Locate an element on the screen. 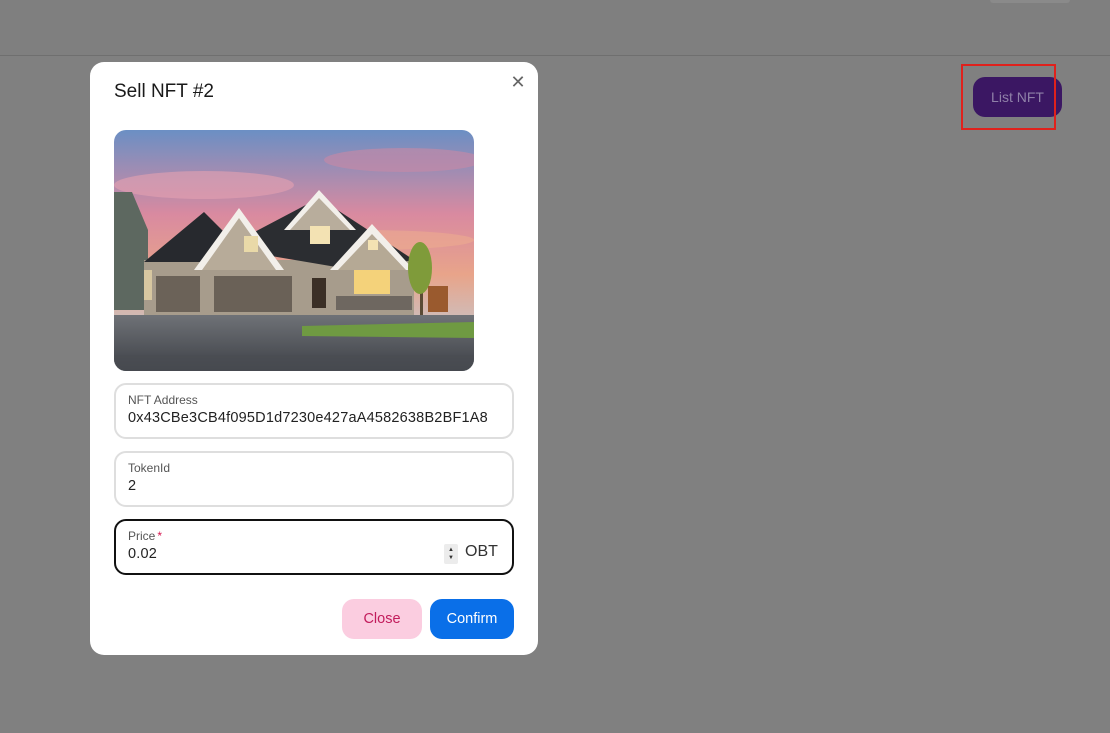 Image resolution: width=1110 pixels, height=733 pixels. price-stepper: ▲ ▼ is located at coordinates (451, 554).